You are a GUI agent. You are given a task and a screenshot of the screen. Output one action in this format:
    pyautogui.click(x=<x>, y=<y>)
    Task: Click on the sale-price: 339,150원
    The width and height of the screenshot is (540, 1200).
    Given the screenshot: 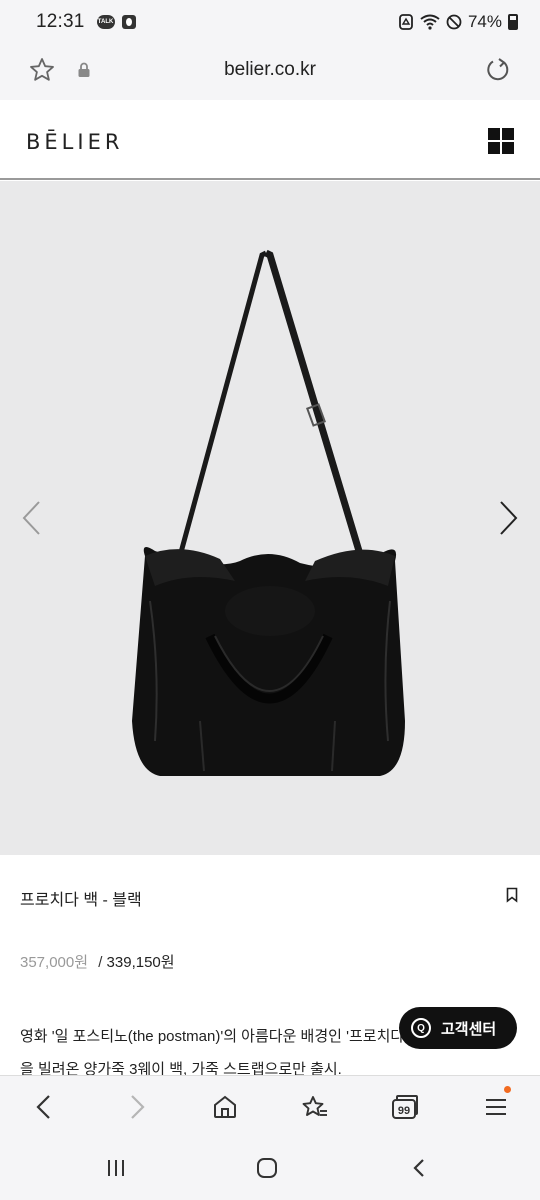 What is the action you would take?
    pyautogui.click(x=140, y=962)
    